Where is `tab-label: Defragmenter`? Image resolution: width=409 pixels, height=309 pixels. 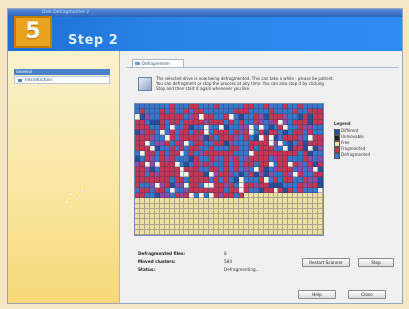 tab-label: Defragmenter is located at coordinates (156, 63).